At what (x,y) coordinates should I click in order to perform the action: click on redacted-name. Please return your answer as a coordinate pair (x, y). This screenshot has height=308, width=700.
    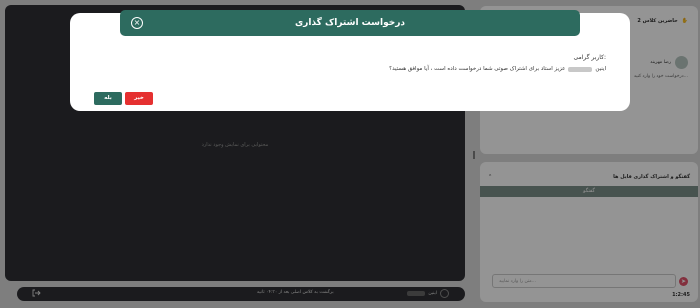
    Looking at the image, I should click on (580, 69).